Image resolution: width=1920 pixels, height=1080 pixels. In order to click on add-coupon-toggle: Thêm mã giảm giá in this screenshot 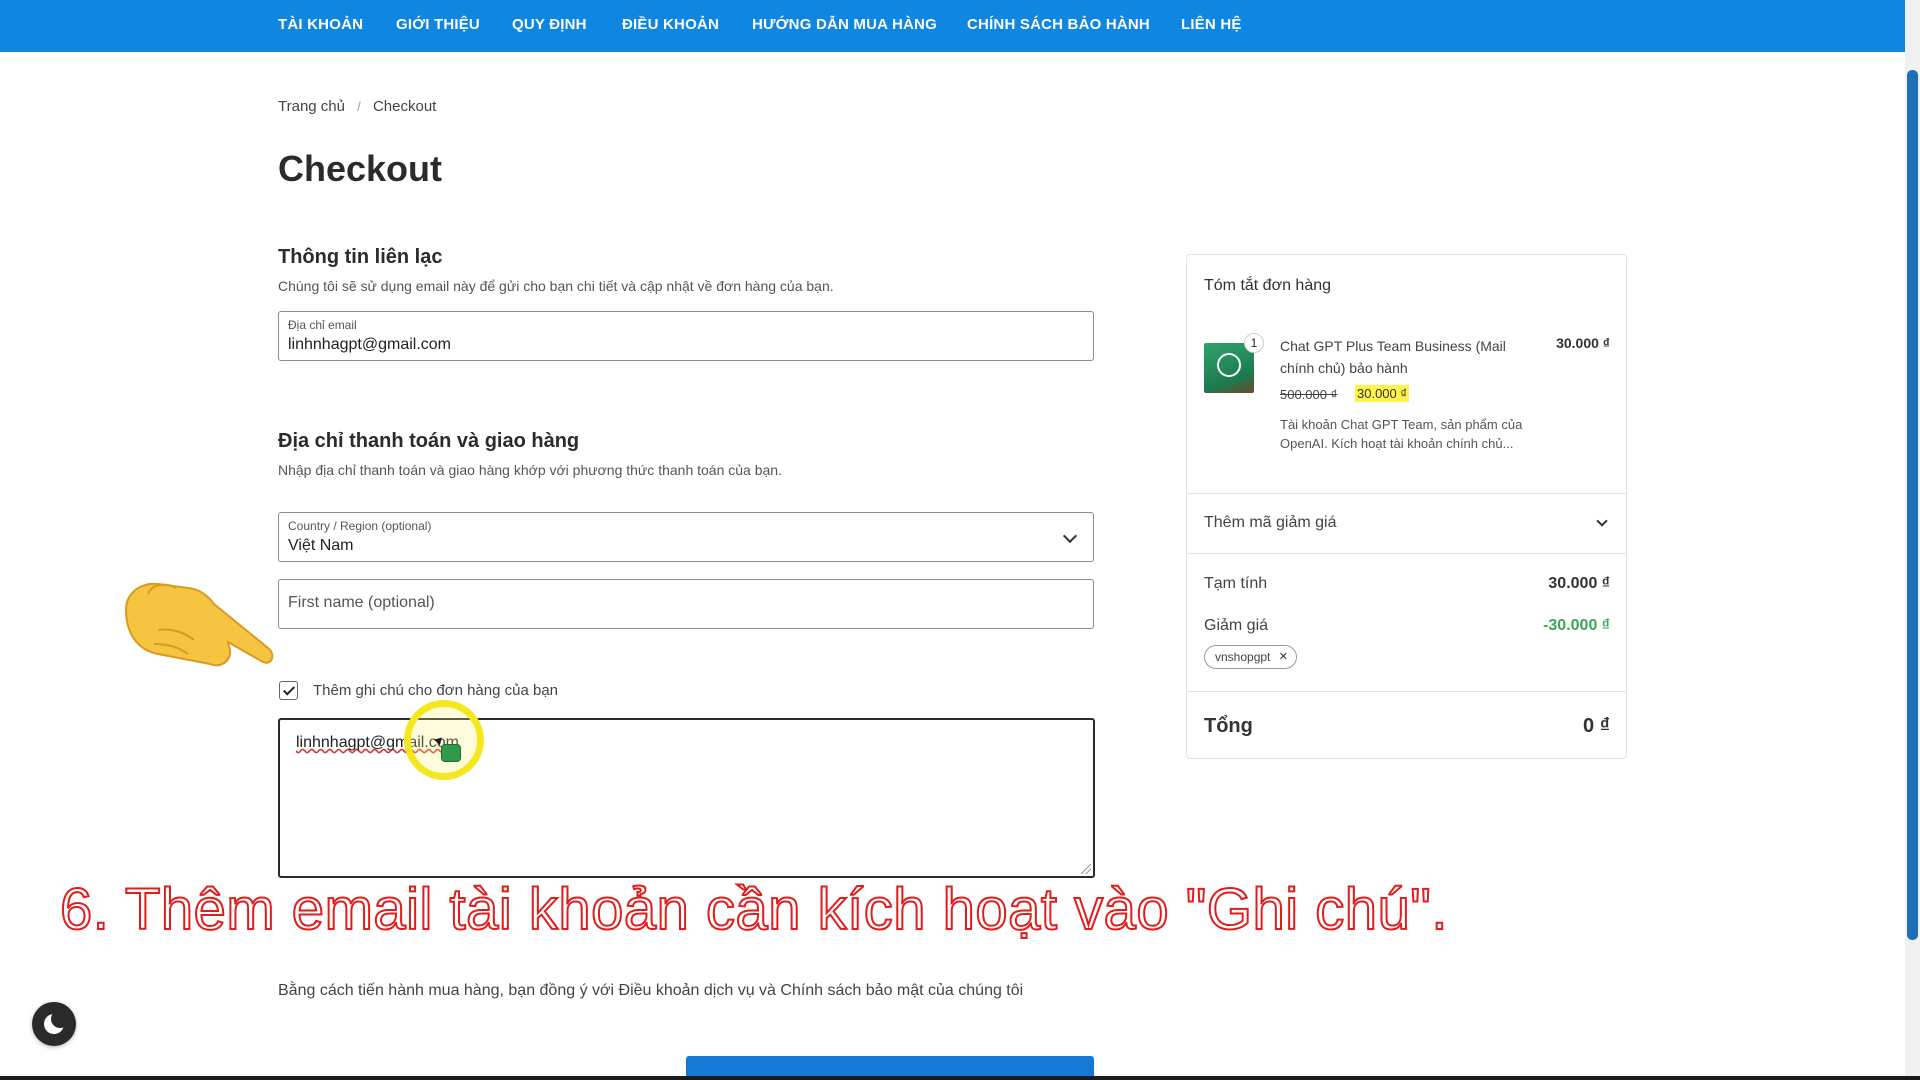, I will do `click(1270, 523)`.